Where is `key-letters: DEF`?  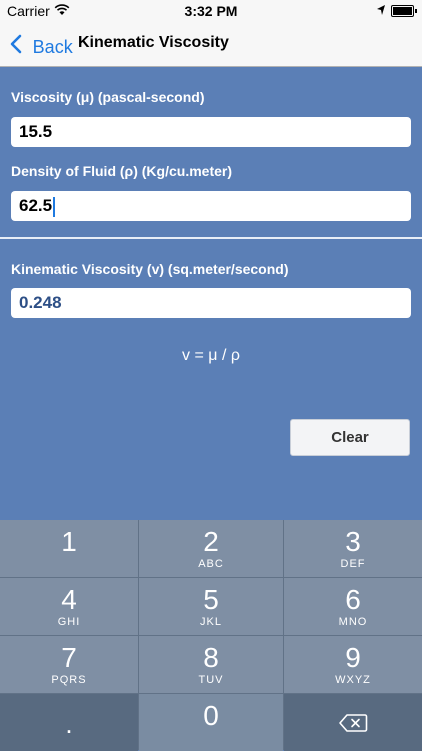 key-letters: DEF is located at coordinates (353, 564).